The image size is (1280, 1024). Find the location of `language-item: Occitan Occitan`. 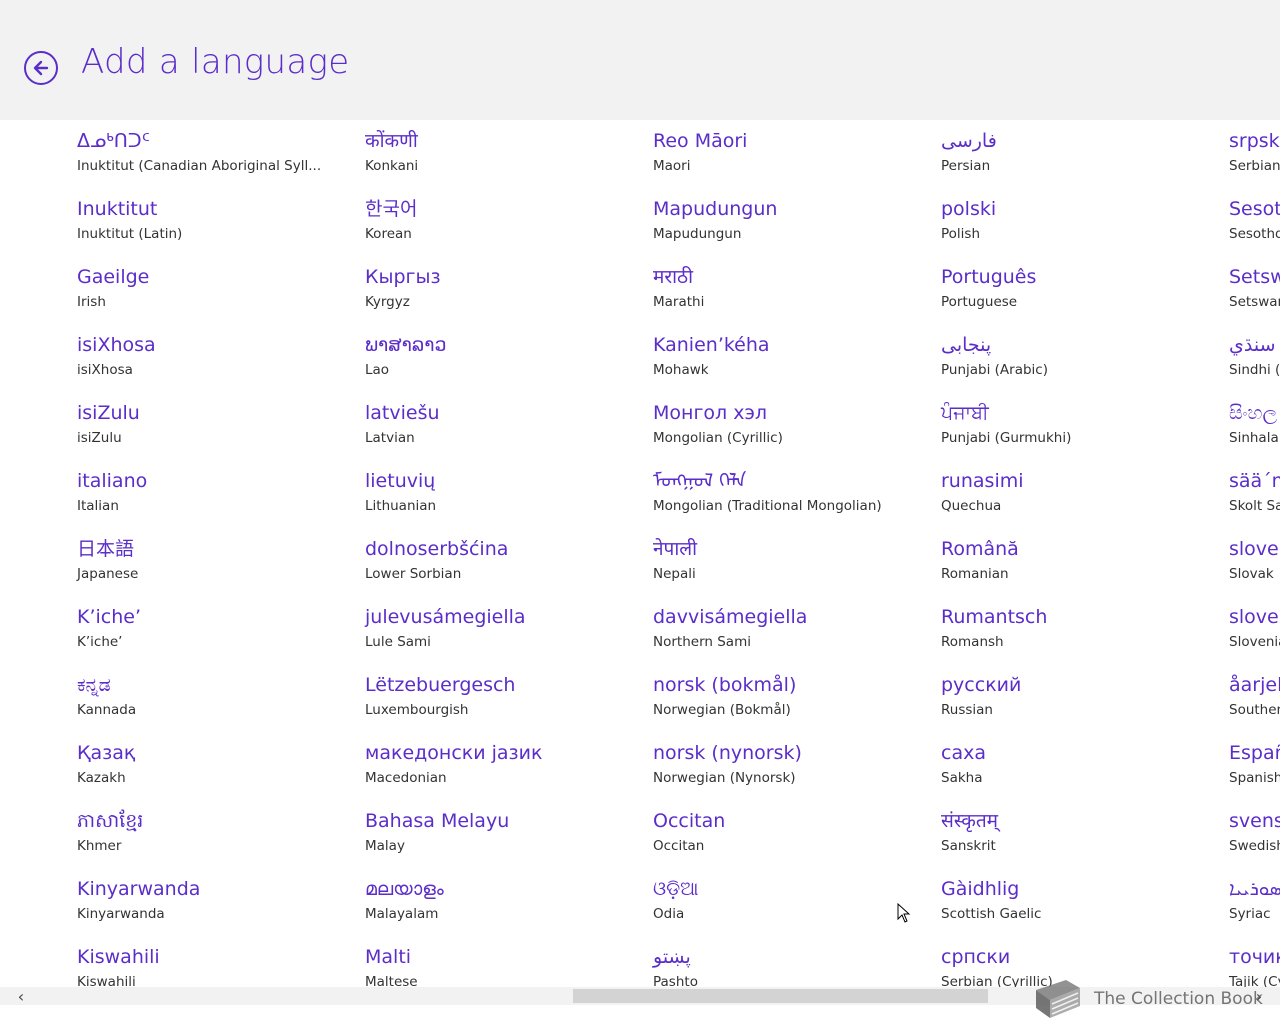

language-item: Occitan Occitan is located at coordinates (793, 834).